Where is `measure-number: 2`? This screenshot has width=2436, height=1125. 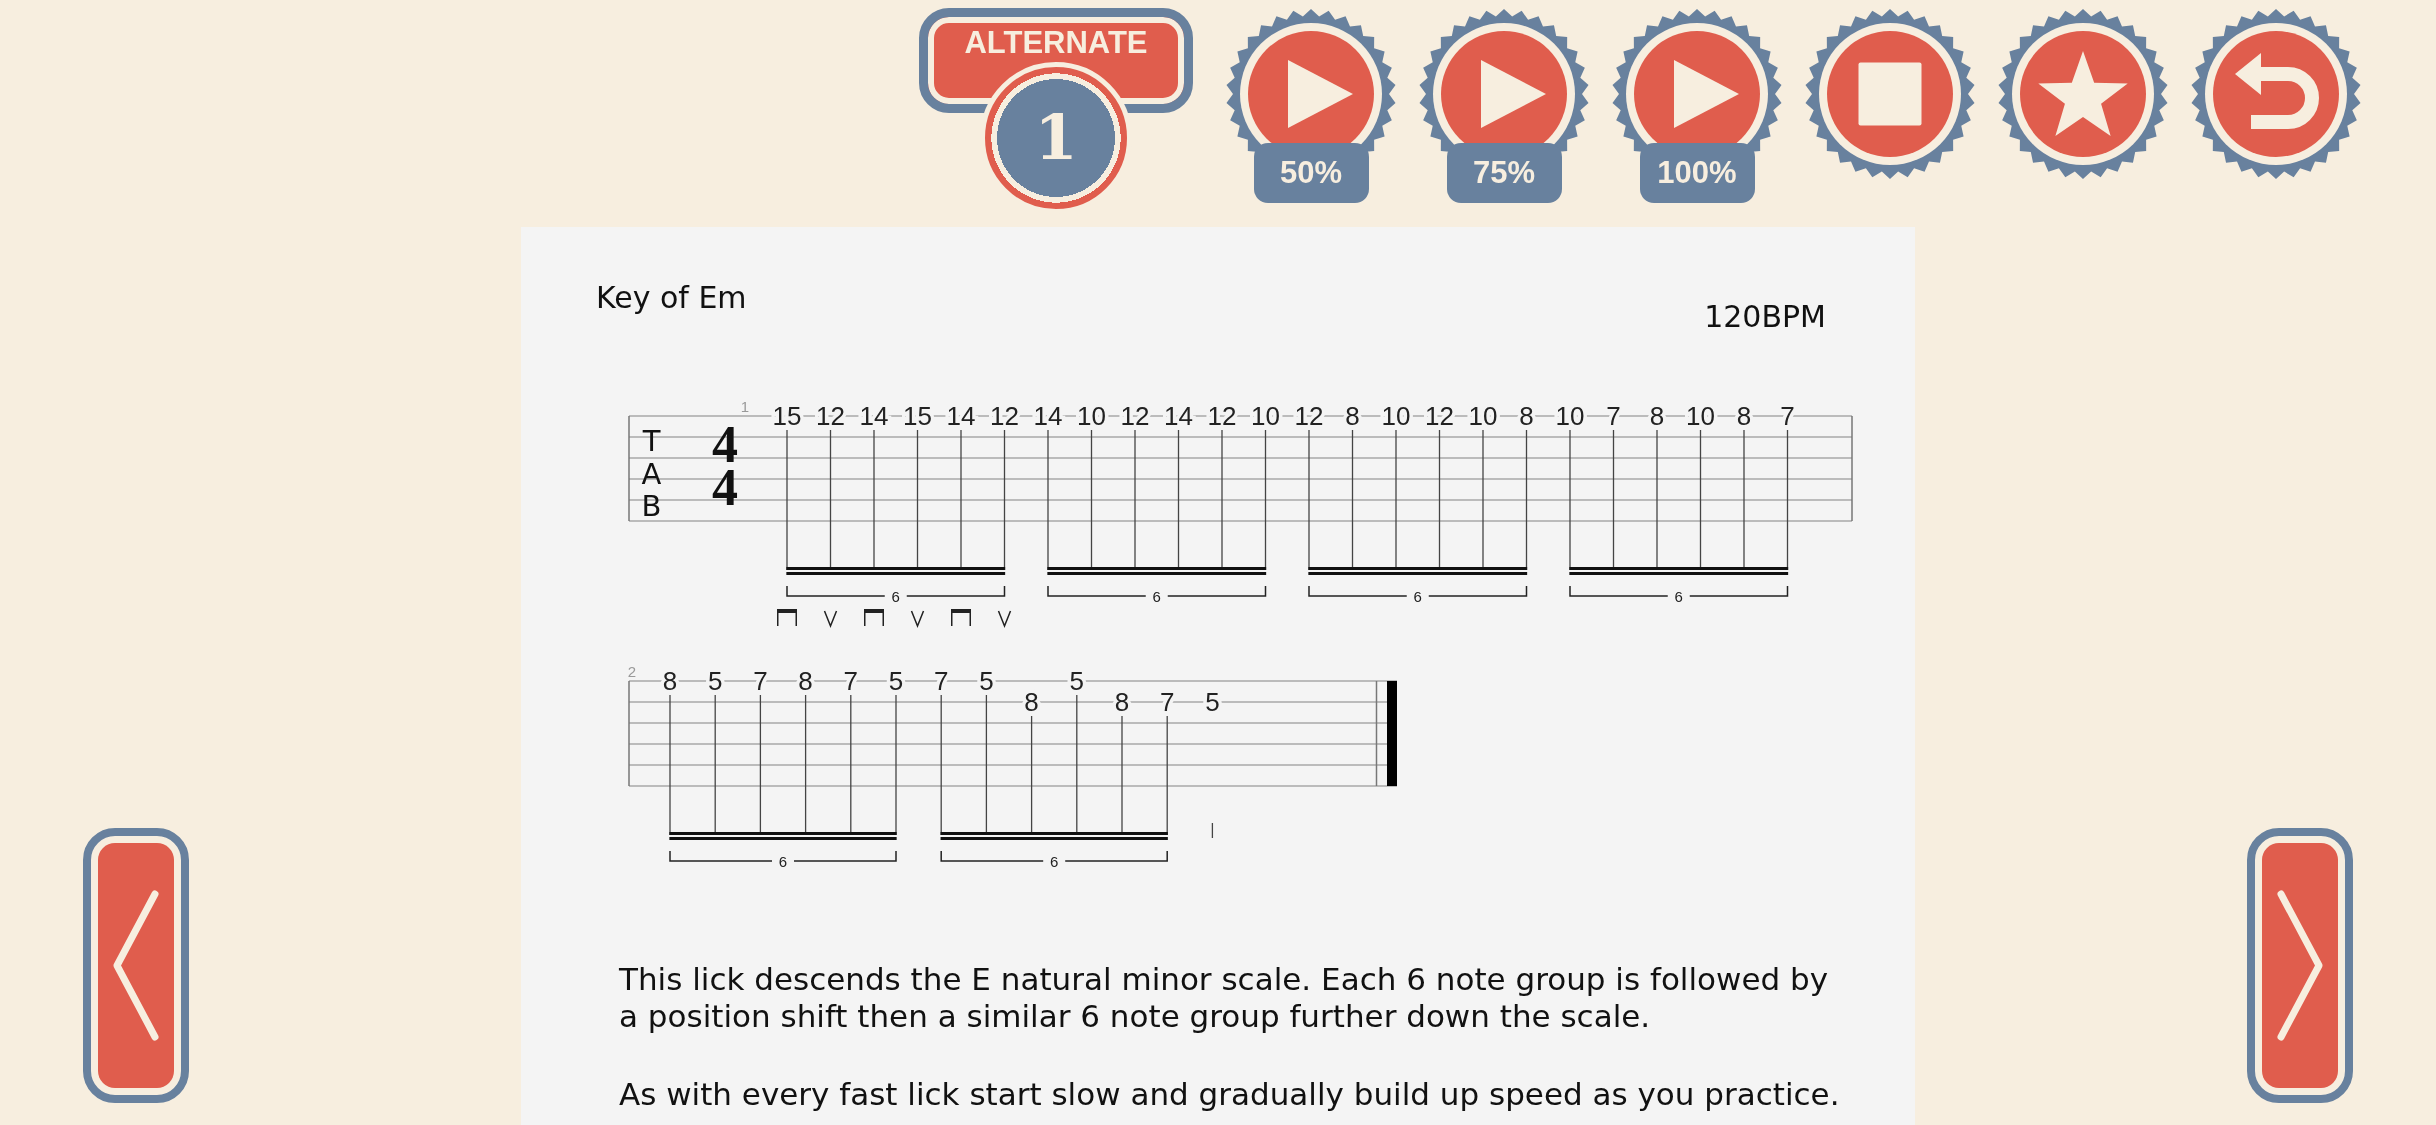 measure-number: 2 is located at coordinates (632, 671).